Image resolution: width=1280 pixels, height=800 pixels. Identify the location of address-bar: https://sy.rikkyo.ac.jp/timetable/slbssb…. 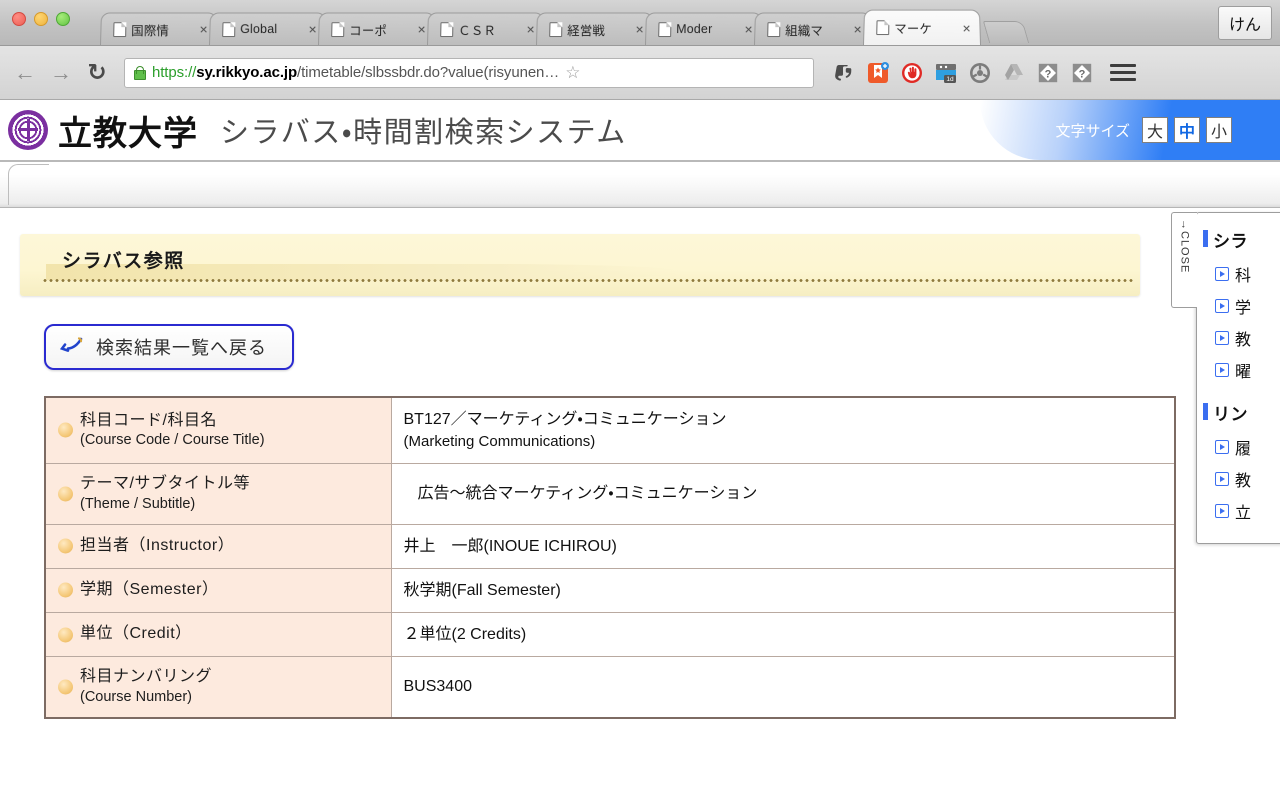
(469, 72).